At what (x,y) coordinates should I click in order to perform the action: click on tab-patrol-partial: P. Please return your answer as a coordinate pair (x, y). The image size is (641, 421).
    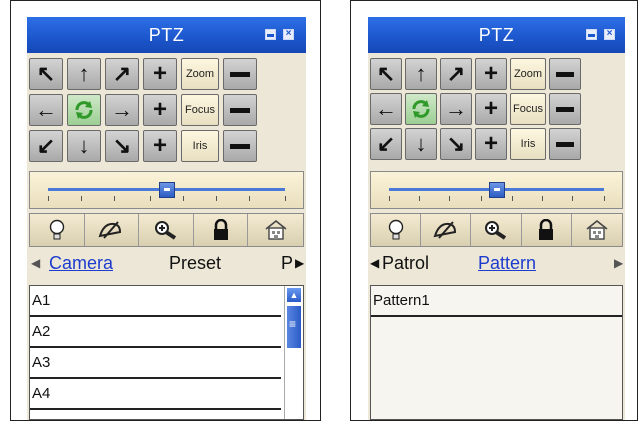
    Looking at the image, I should click on (287, 263).